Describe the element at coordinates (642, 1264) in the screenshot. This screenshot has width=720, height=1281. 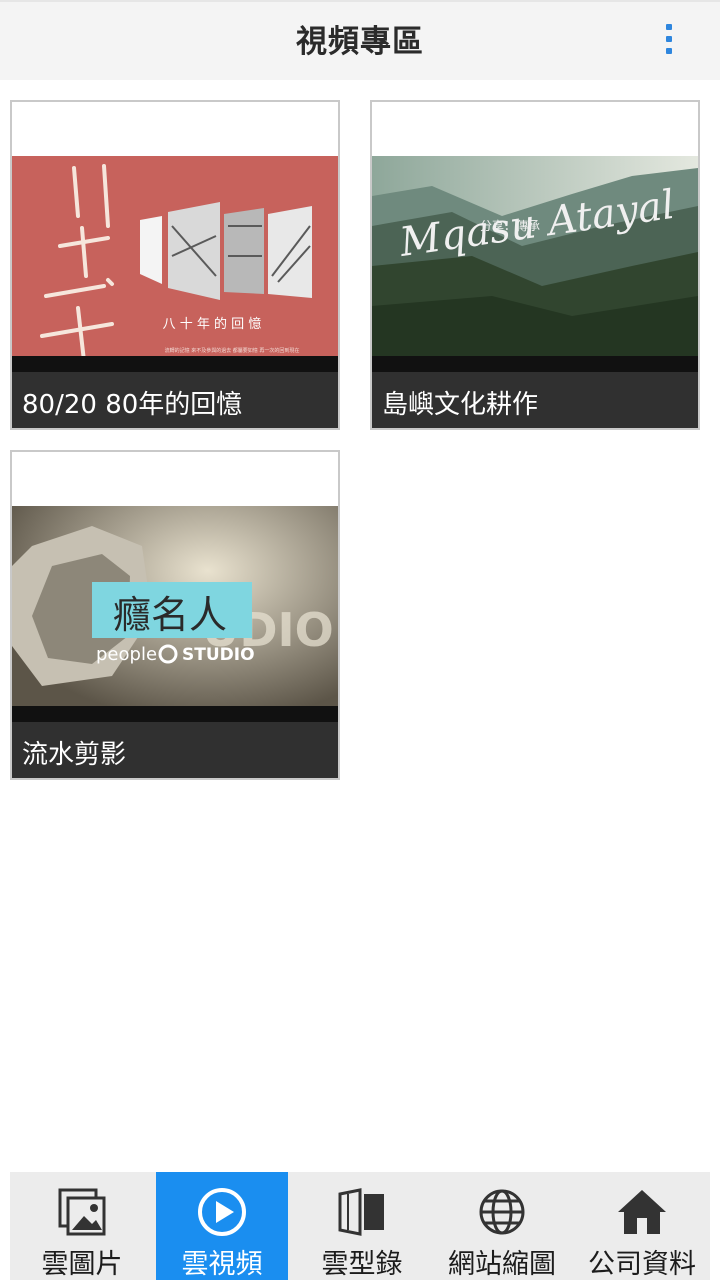
I see `nav-label: 公司資料` at that location.